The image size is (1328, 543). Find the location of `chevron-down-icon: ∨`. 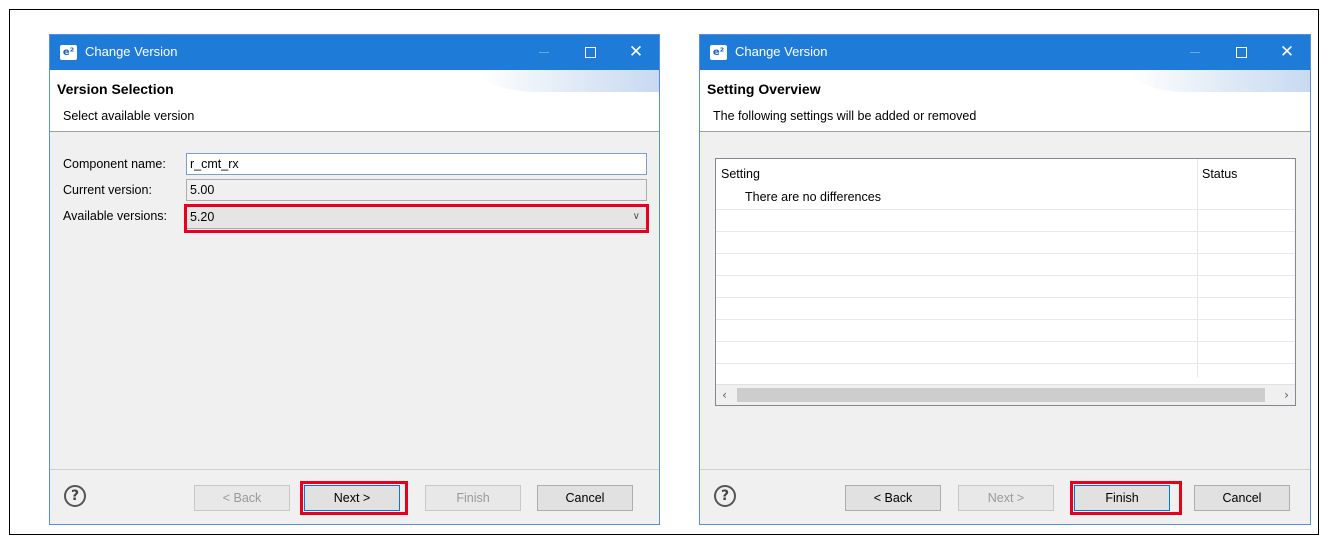

chevron-down-icon: ∨ is located at coordinates (636, 216).